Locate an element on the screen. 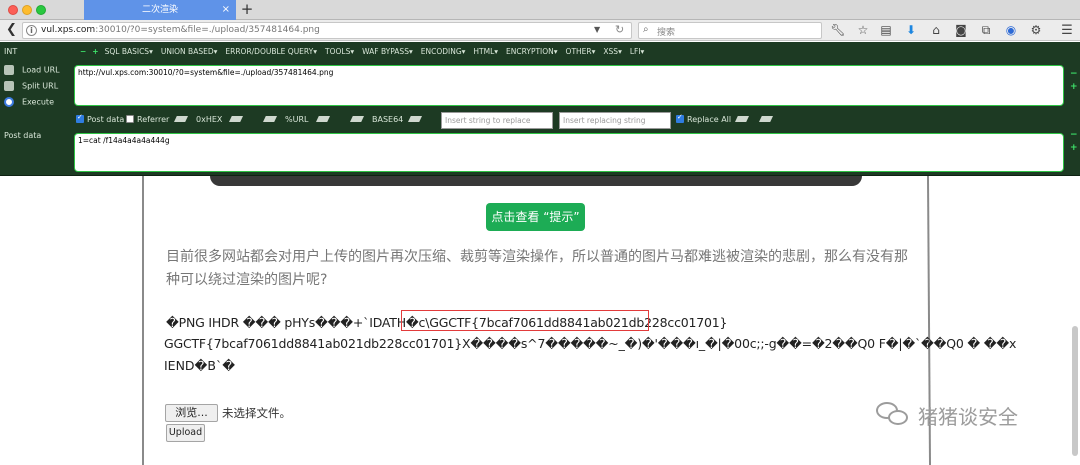 The height and width of the screenshot is (465, 1080). plus-icon: + is located at coordinates (95, 51).